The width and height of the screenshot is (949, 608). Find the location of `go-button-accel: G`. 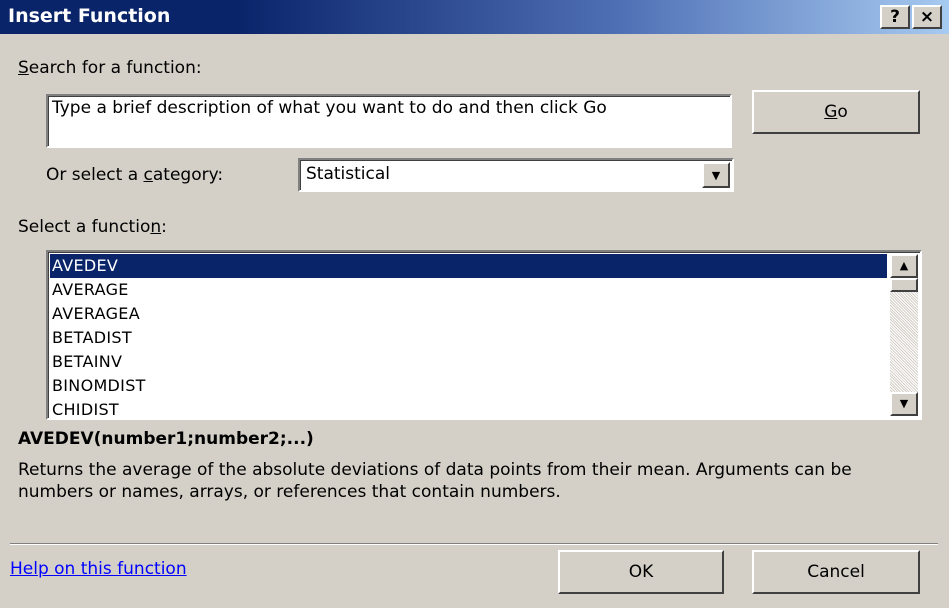

go-button-accel: G is located at coordinates (831, 112).